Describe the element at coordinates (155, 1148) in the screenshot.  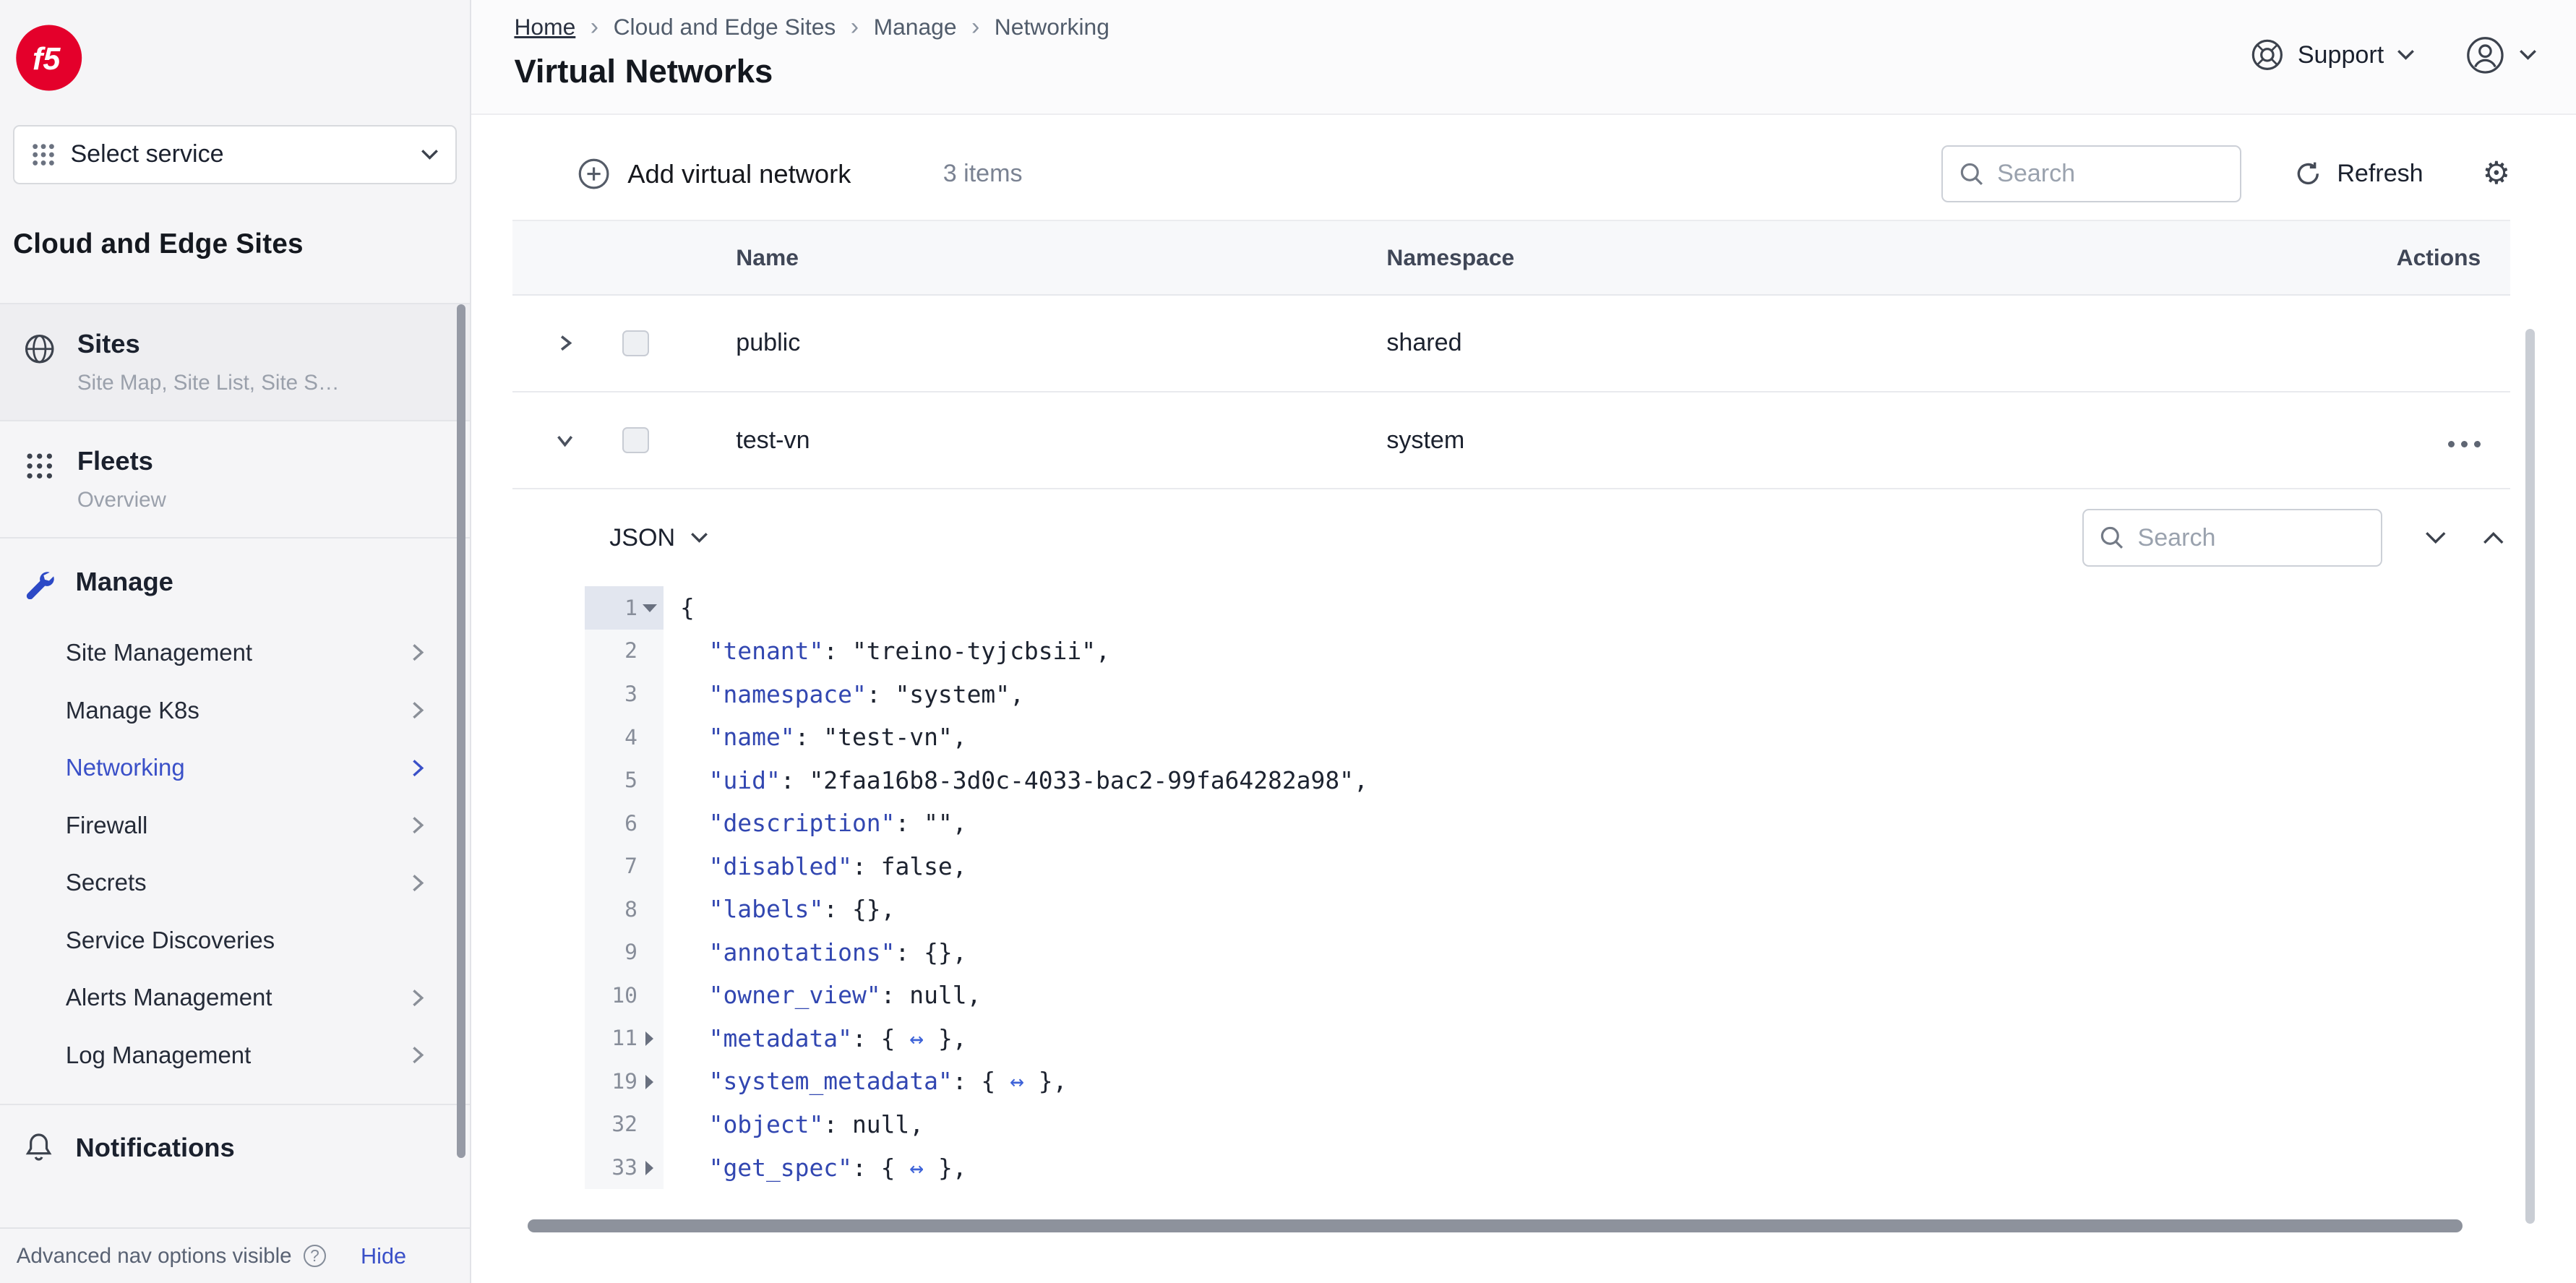
I see `sidebar-item-label: Notifications` at that location.